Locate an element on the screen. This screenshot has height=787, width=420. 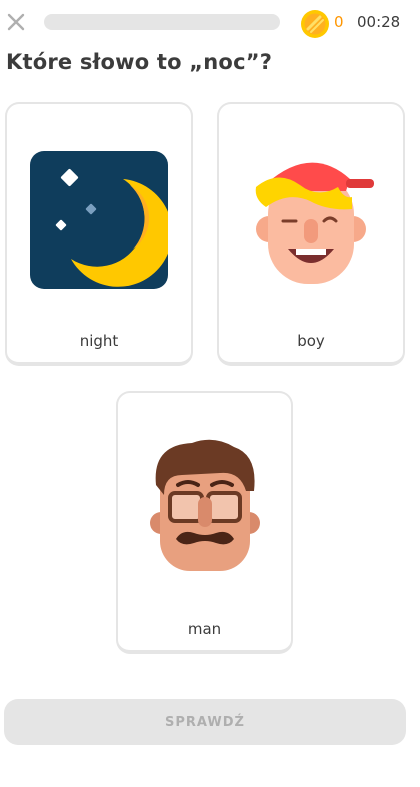
choice-label-man: man is located at coordinates (204, 629).